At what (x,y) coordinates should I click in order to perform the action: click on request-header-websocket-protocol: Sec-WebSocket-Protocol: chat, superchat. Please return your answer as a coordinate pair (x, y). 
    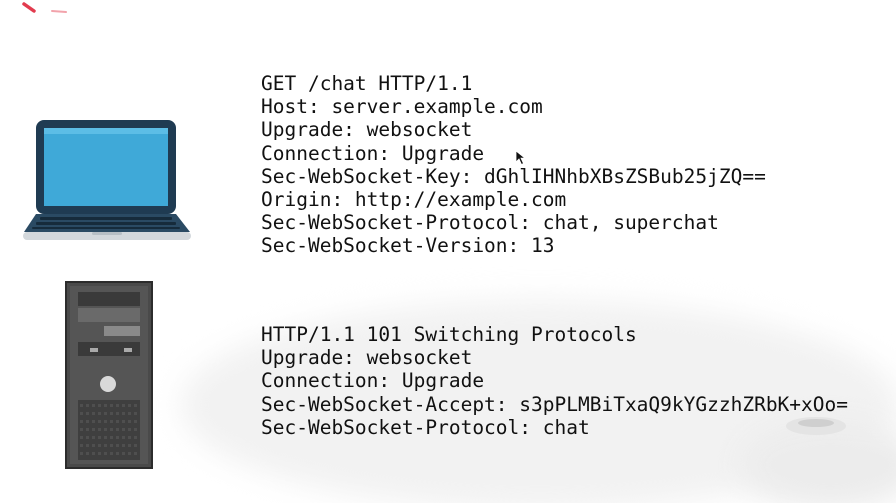
    Looking at the image, I should click on (490, 223).